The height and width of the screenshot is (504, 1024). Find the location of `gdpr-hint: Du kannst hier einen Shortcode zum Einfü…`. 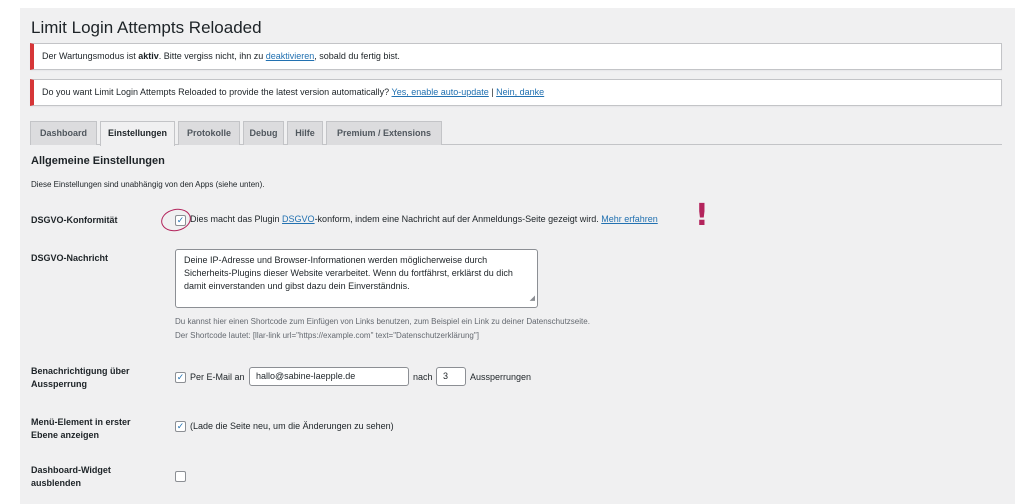

gdpr-hint: Du kannst hier einen Shortcode zum Einfü… is located at coordinates (382, 321).